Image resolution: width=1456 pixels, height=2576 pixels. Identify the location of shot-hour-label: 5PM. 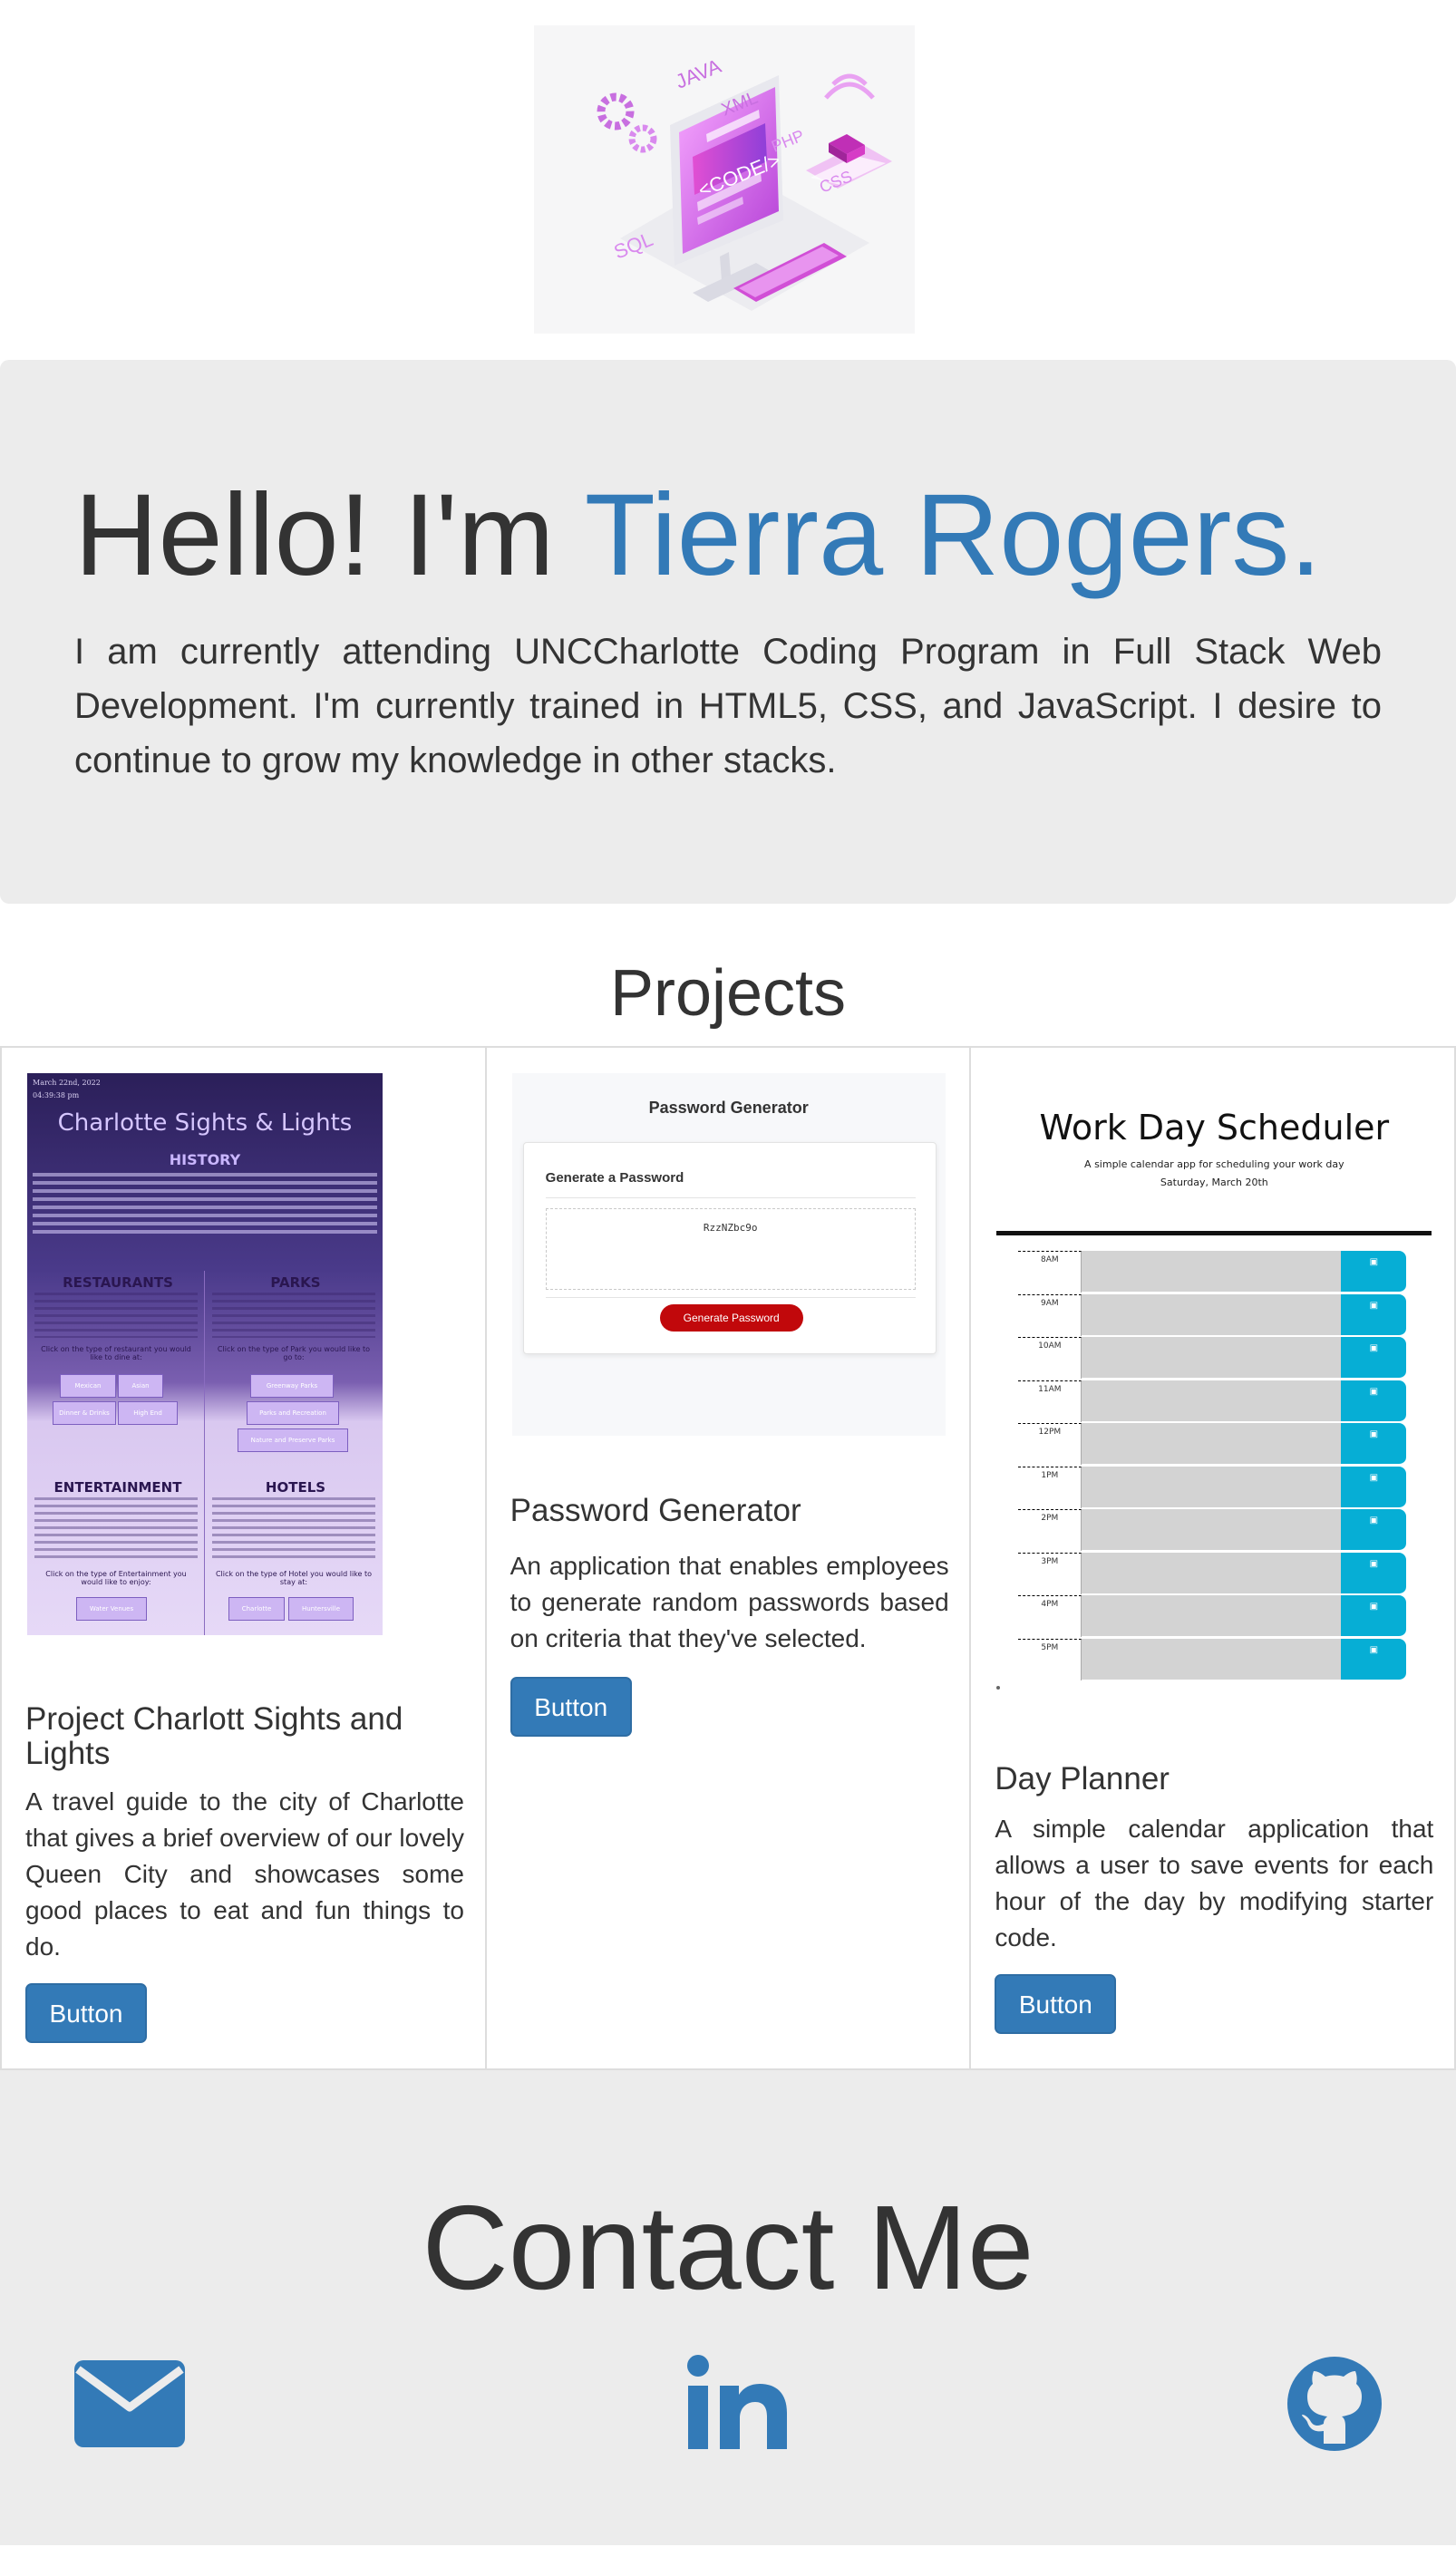
(1050, 1659).